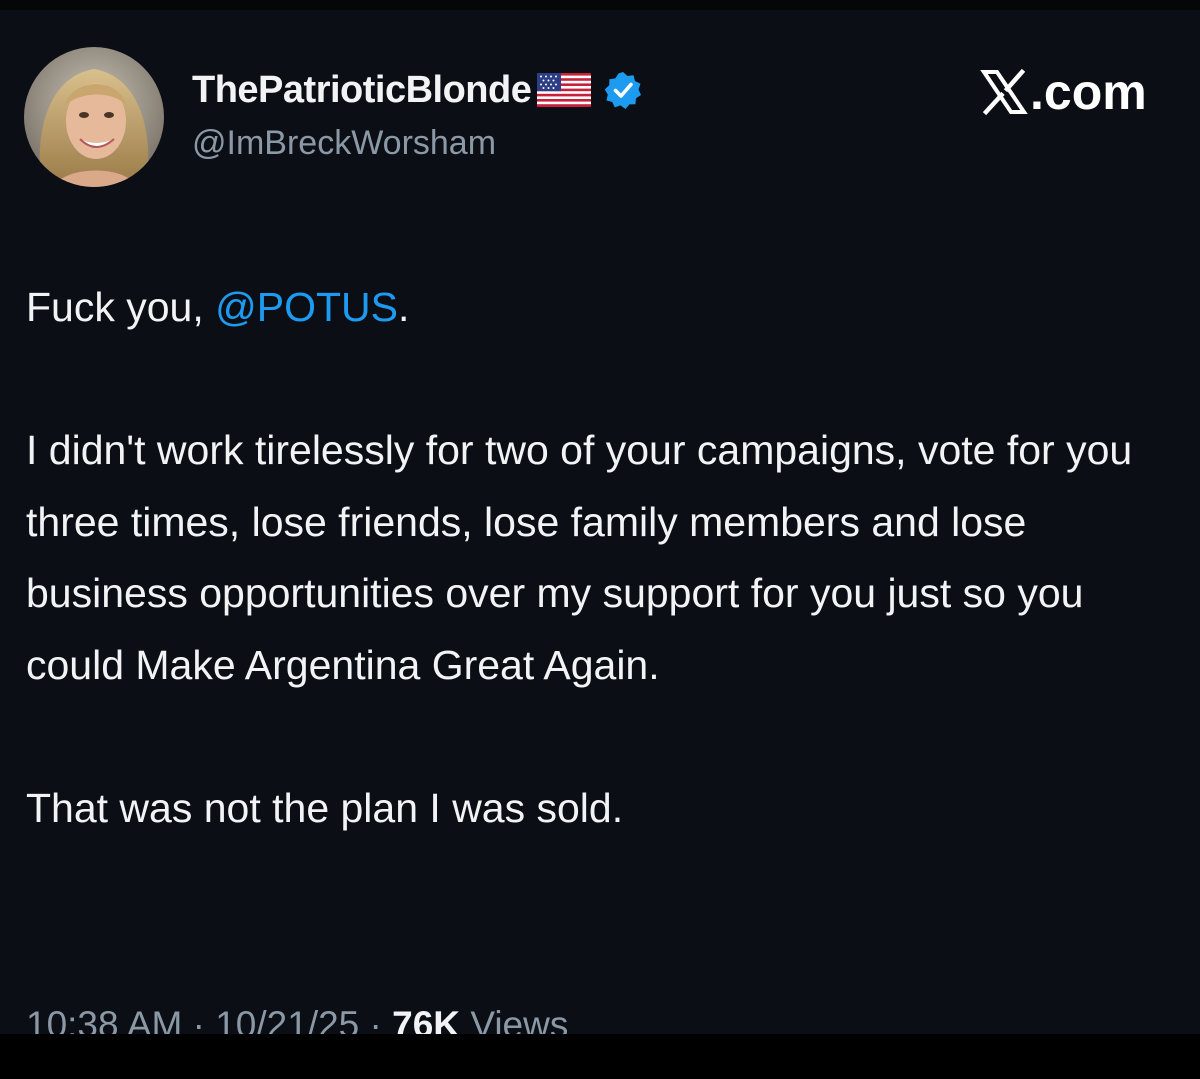  Describe the element at coordinates (325, 807) in the screenshot. I see `tweet-paragraph-3: That was not the plan I was sold.` at that location.